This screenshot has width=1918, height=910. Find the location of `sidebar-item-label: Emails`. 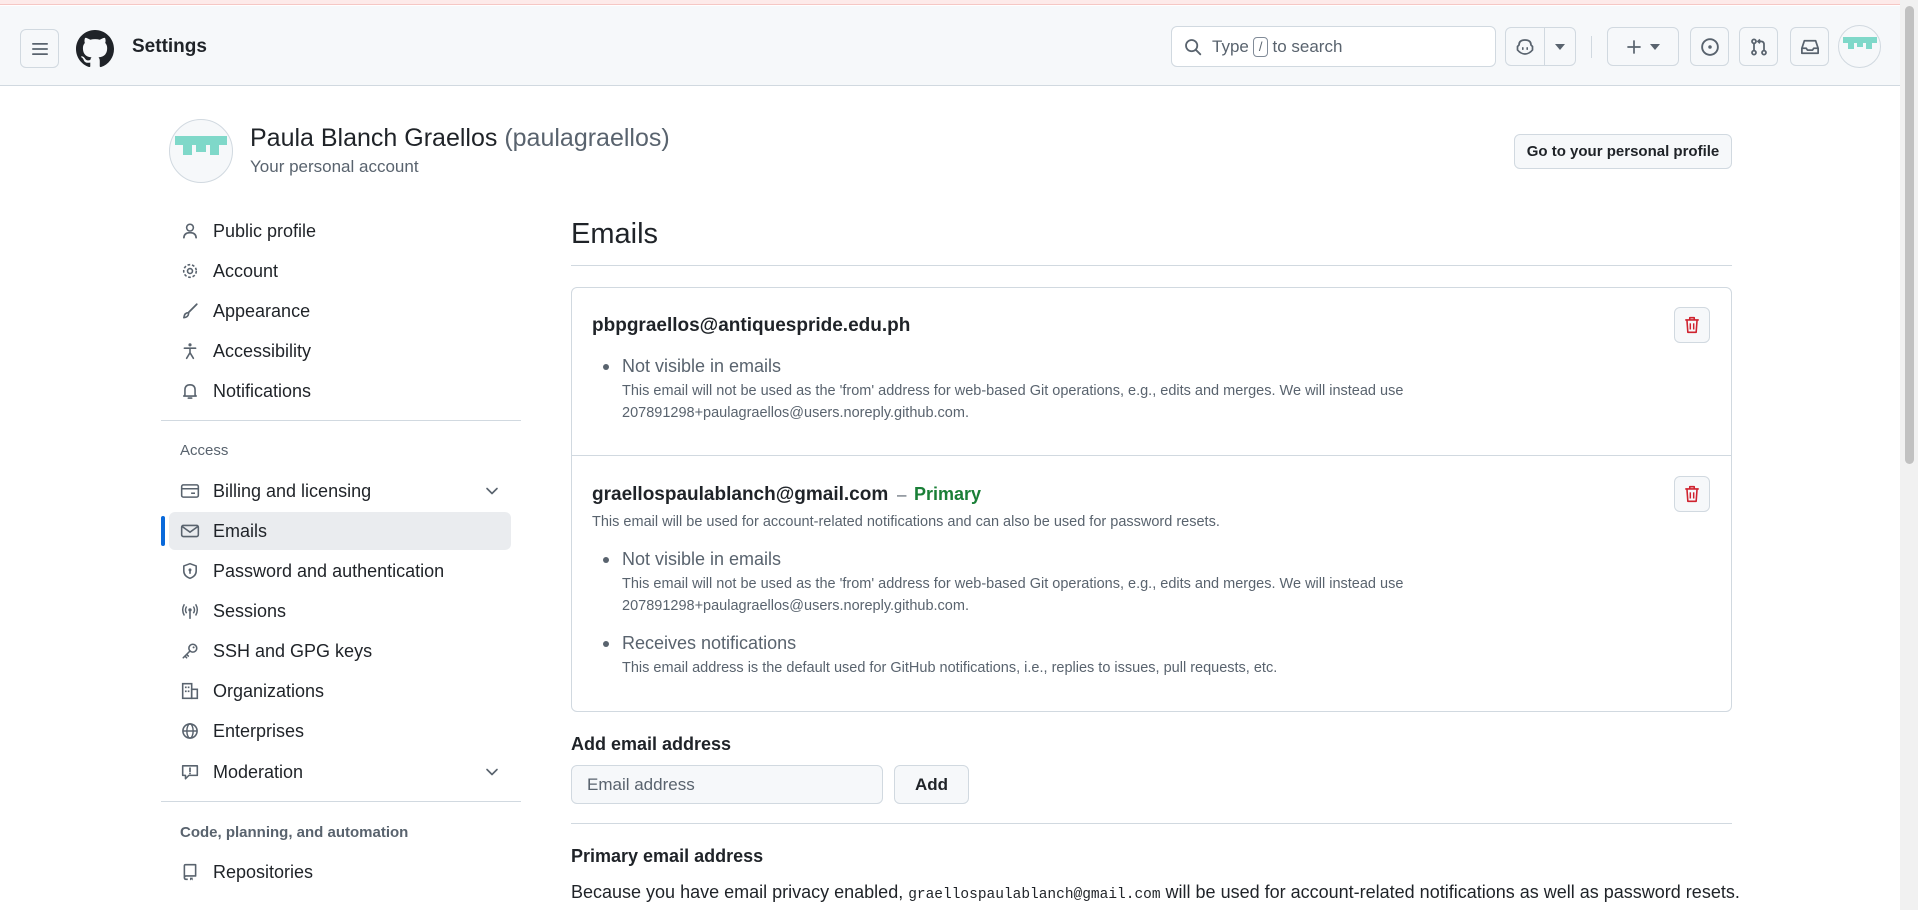

sidebar-item-label: Emails is located at coordinates (240, 530).